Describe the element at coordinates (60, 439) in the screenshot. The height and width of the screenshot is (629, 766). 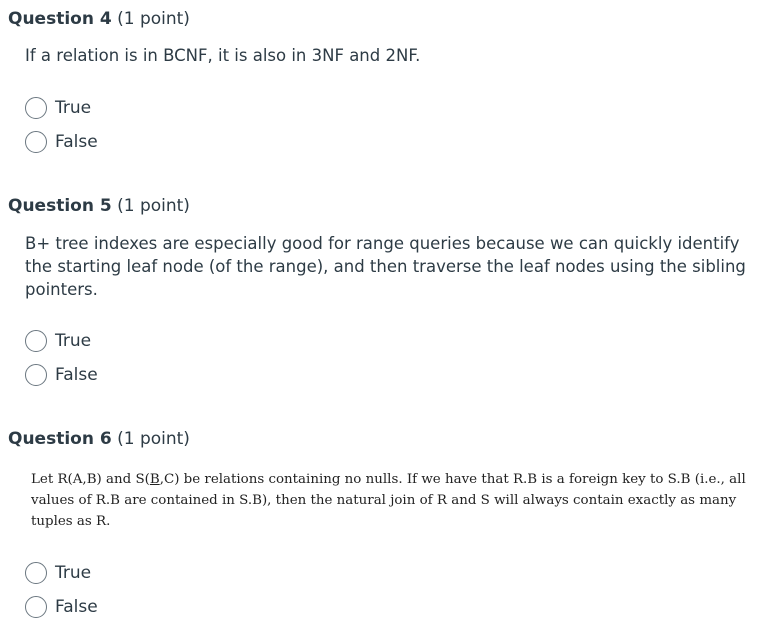
I see `question-title: Question 6` at that location.